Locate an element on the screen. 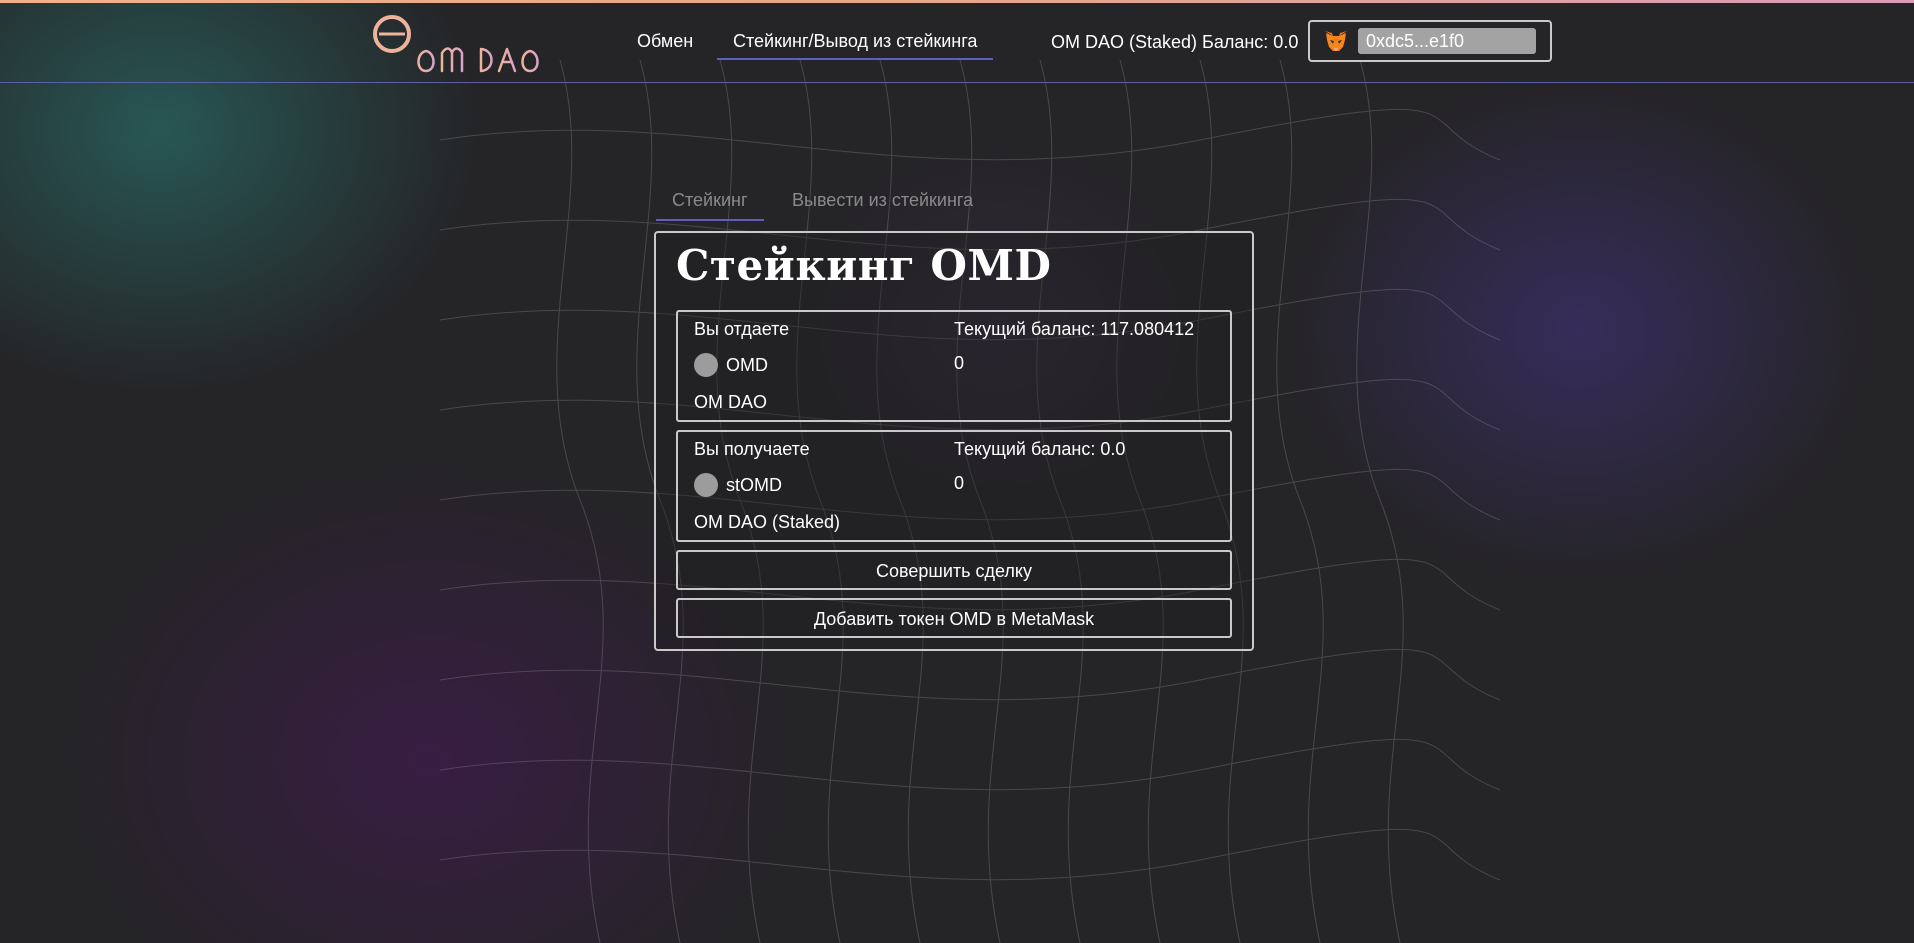  receive-amount: 0 is located at coordinates (959, 483).